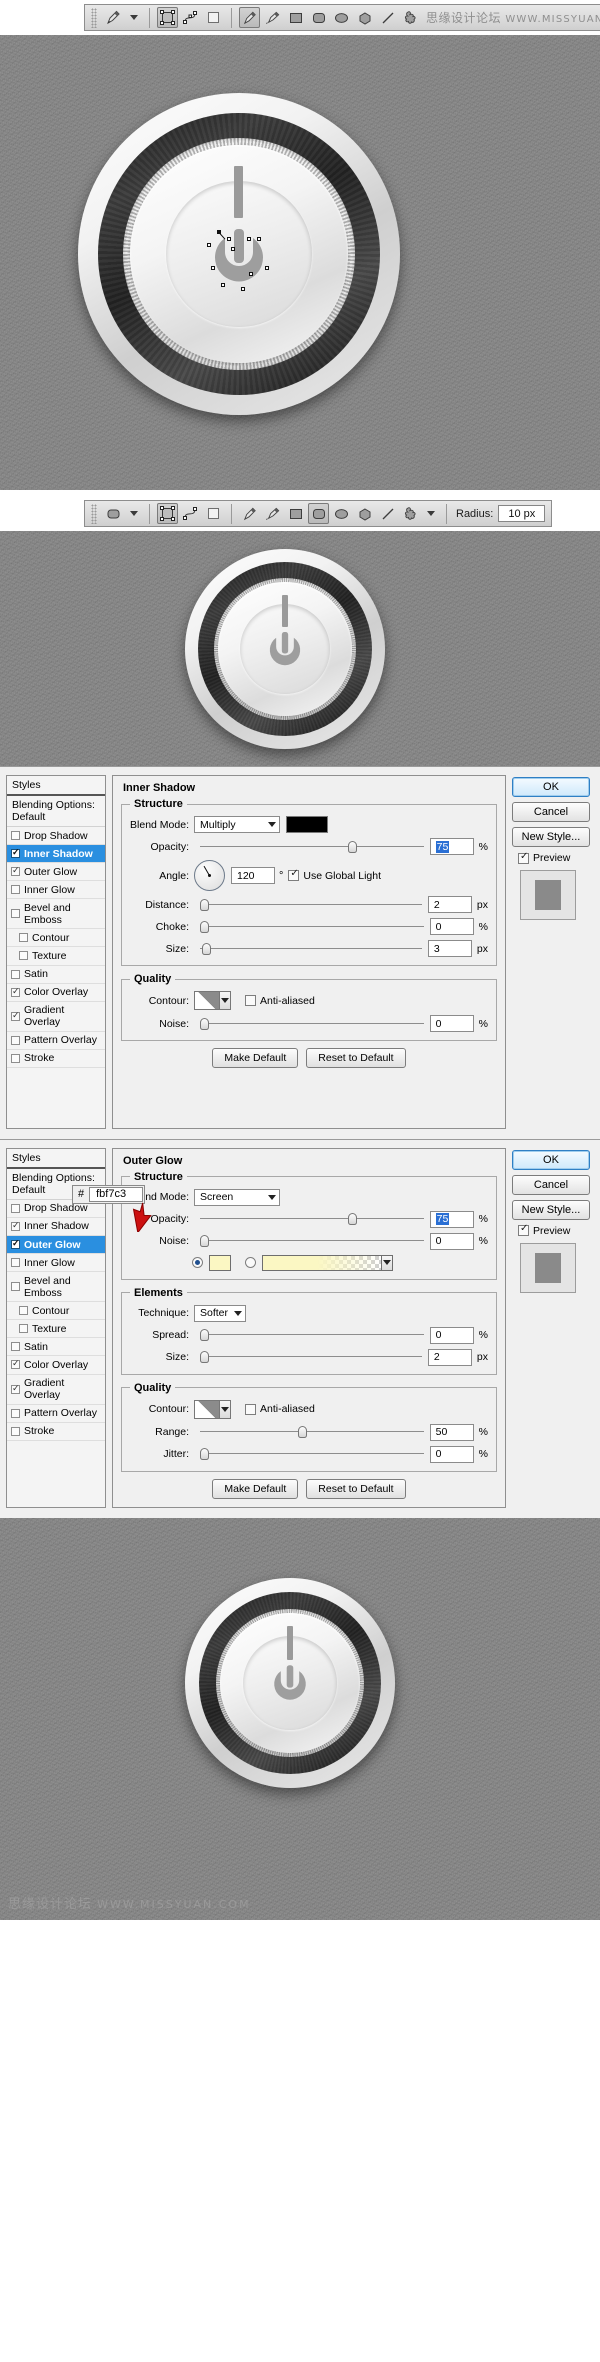 This screenshot has height=2362, width=600. Describe the element at coordinates (56, 1414) in the screenshot. I see `style-item-pattern-overlay-2: Pattern Overlay` at that location.